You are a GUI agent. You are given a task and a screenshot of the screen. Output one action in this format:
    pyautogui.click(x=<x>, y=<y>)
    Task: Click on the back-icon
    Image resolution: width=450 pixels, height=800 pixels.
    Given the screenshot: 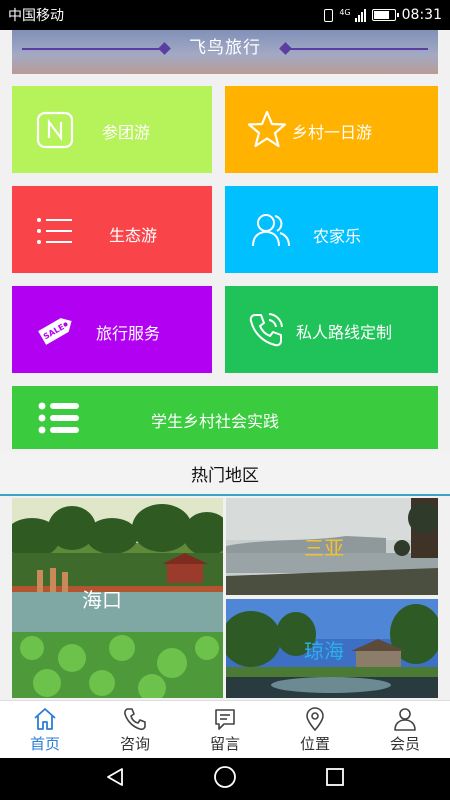 What is the action you would take?
    pyautogui.click(x=115, y=779)
    